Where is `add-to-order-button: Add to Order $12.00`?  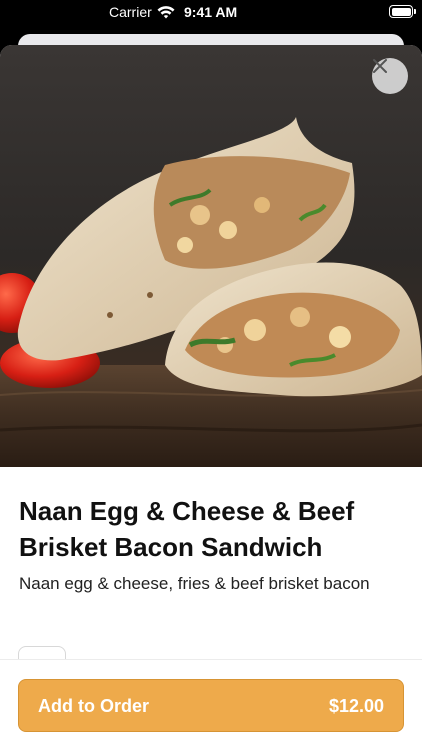
add-to-order-button: Add to Order $12.00 is located at coordinates (211, 705).